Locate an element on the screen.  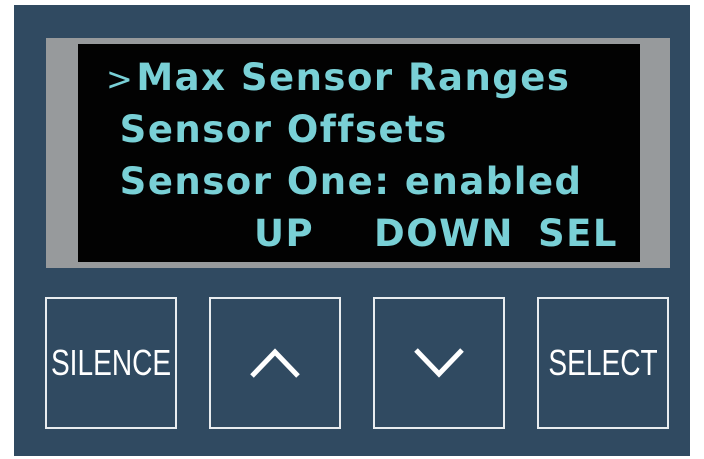
menu-item-sensor-one: Sensor One: enabled is located at coordinates (344, 182).